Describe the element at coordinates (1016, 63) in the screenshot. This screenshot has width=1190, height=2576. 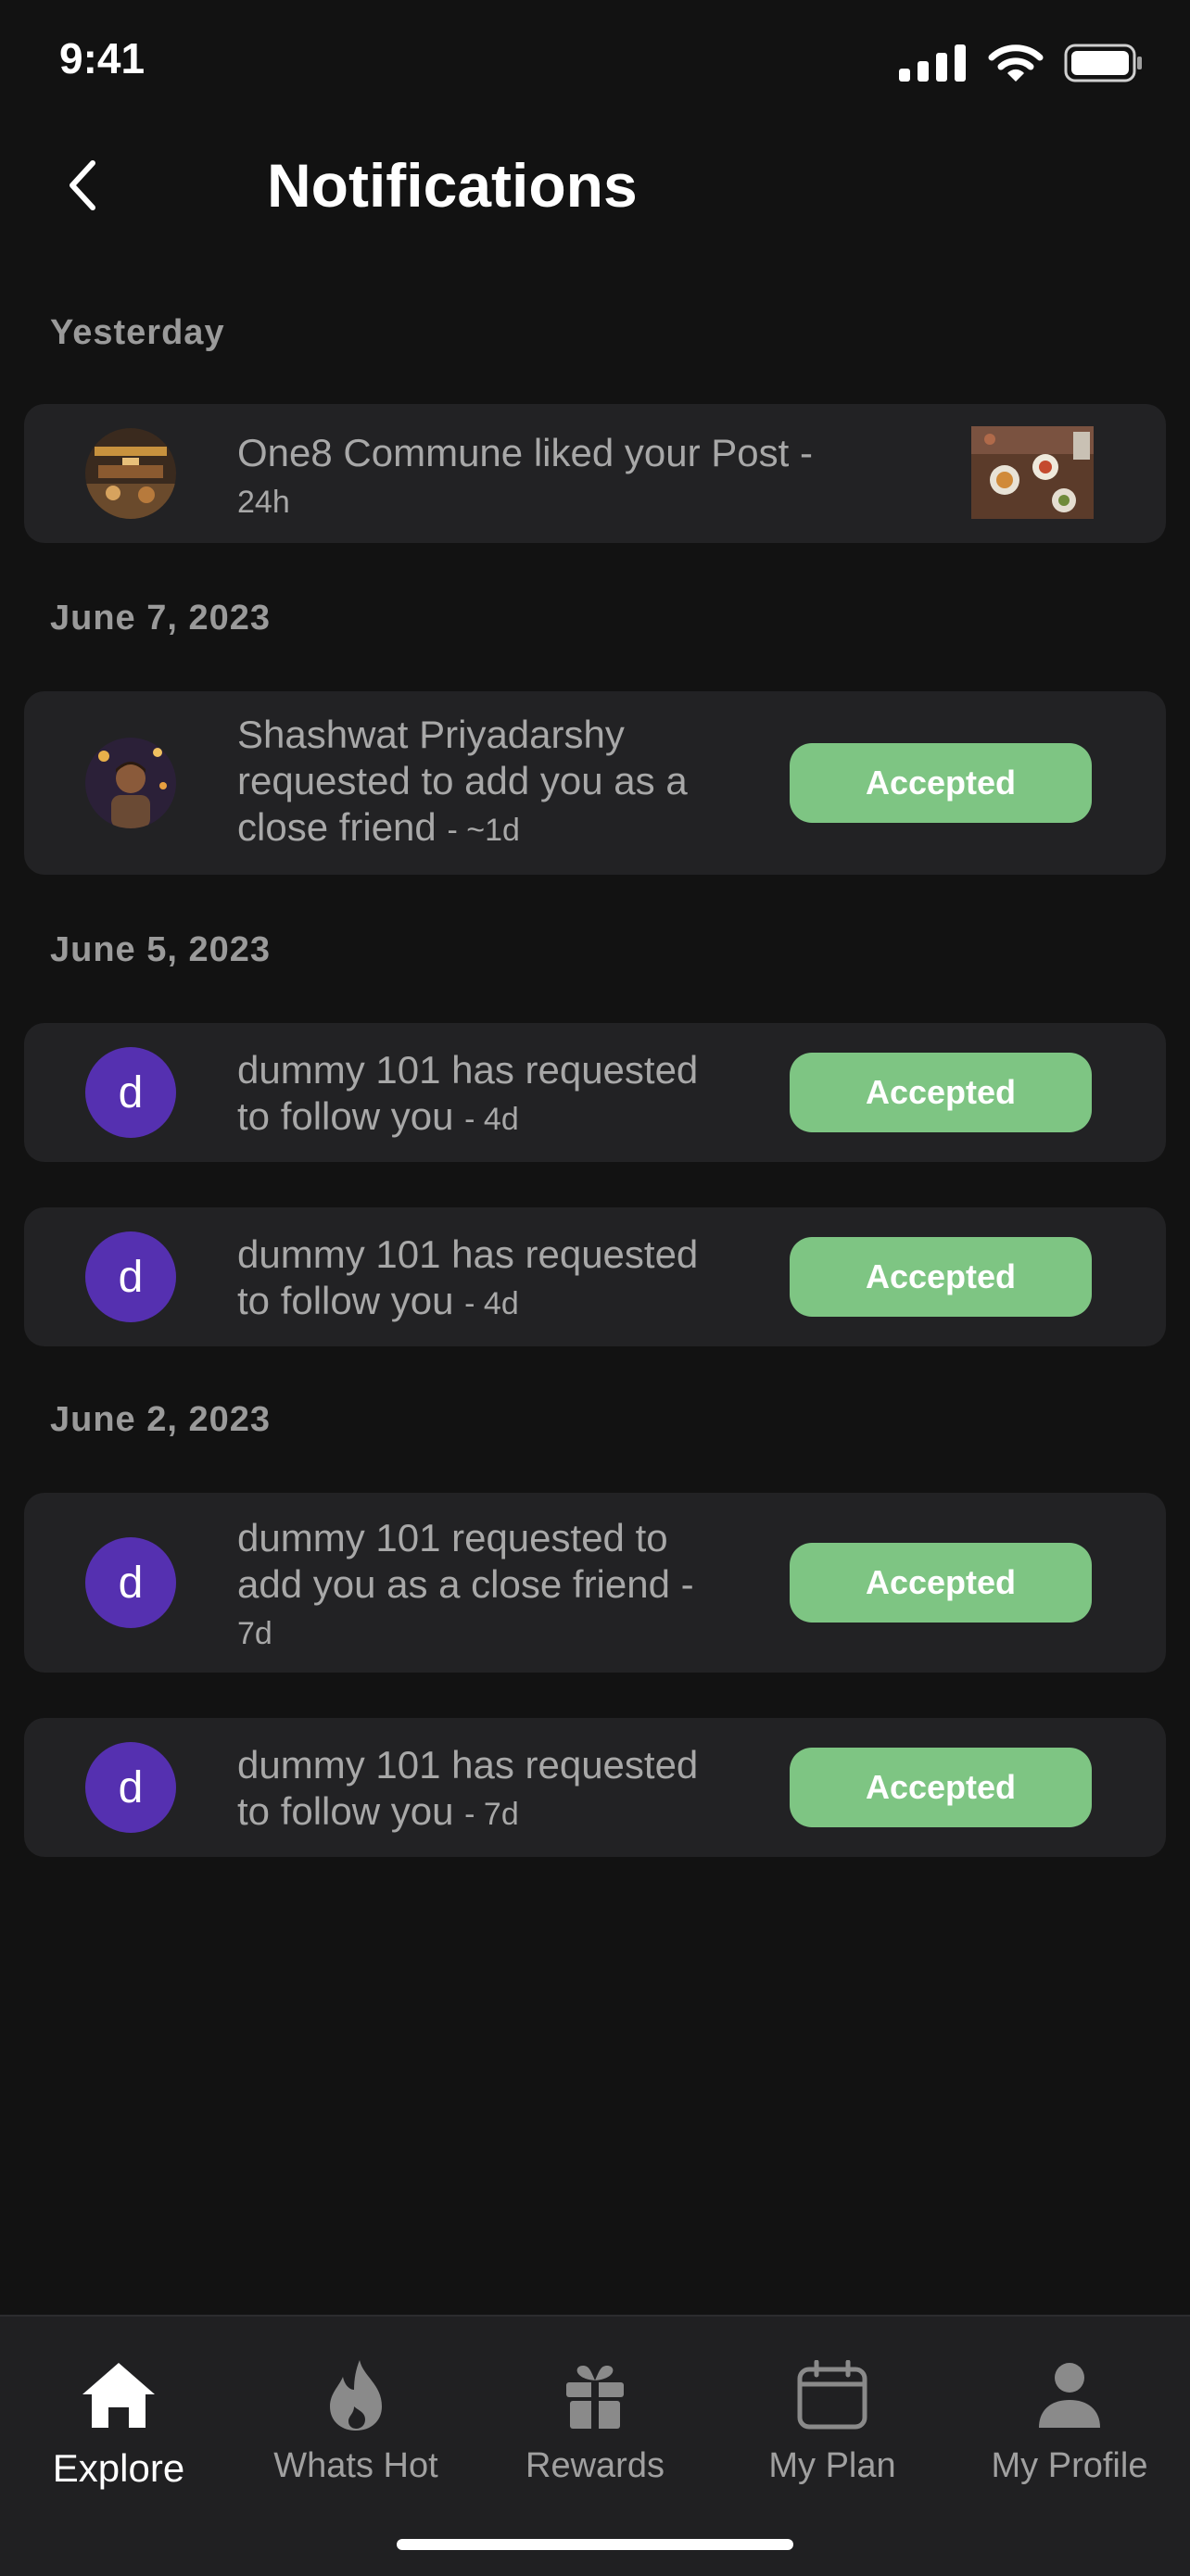
I see `wifi-icon` at that location.